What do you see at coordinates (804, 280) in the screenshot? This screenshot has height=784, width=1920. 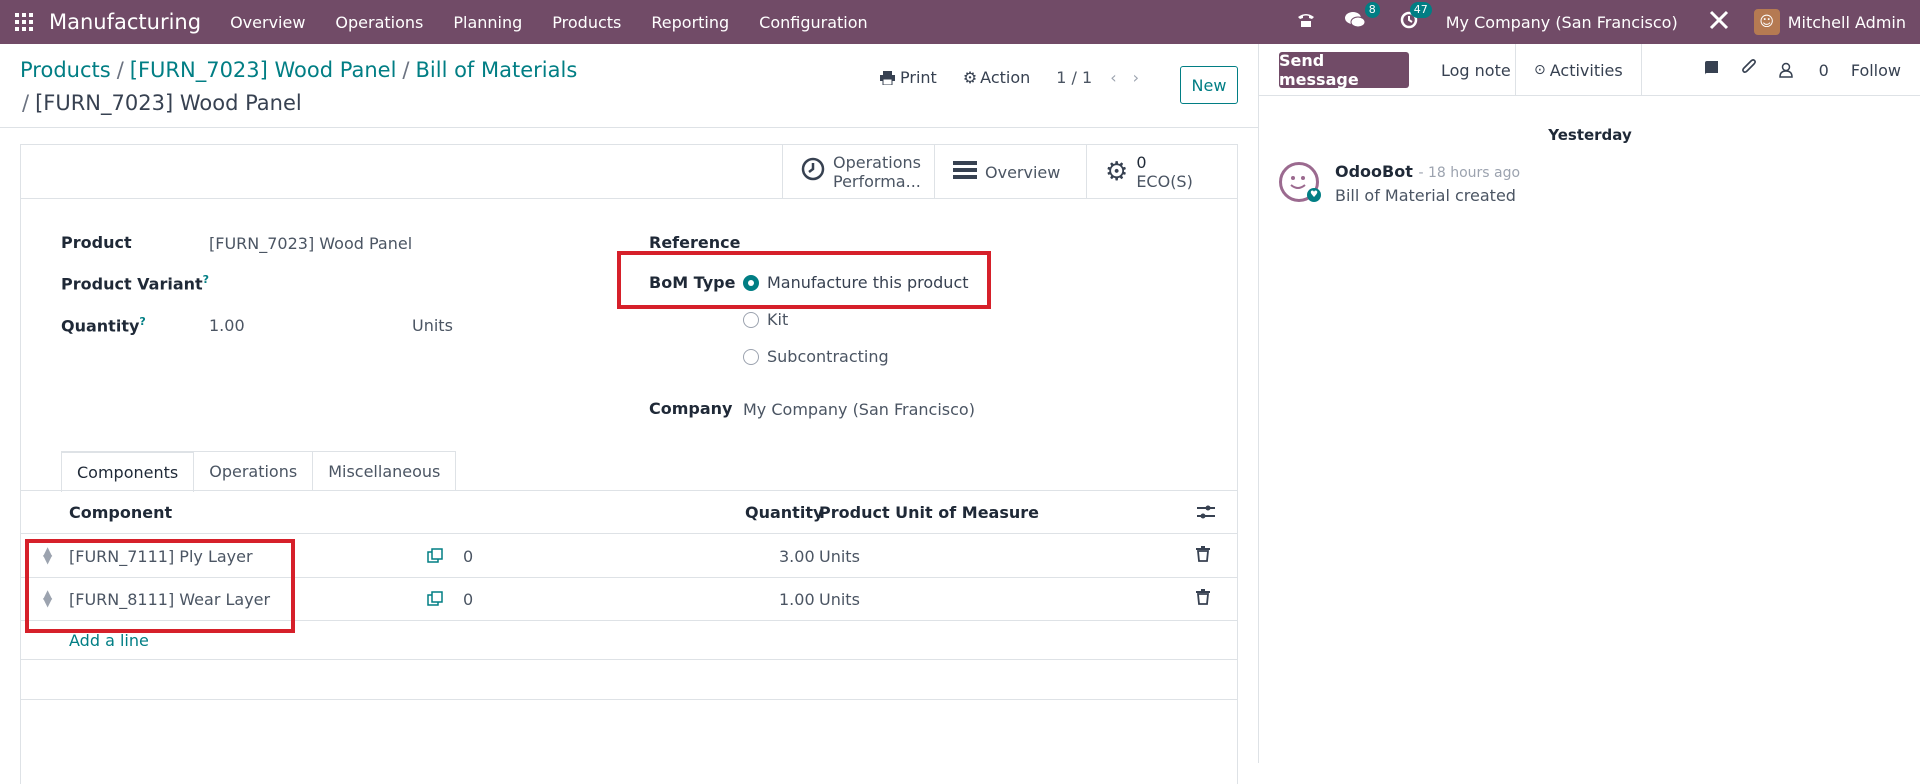 I see `highlight-box-bom-type` at bounding box center [804, 280].